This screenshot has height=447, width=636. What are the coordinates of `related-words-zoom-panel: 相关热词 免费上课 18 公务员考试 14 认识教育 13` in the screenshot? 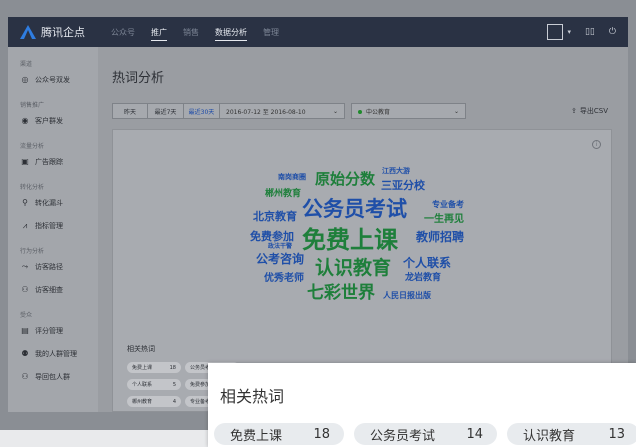 It's located at (422, 405).